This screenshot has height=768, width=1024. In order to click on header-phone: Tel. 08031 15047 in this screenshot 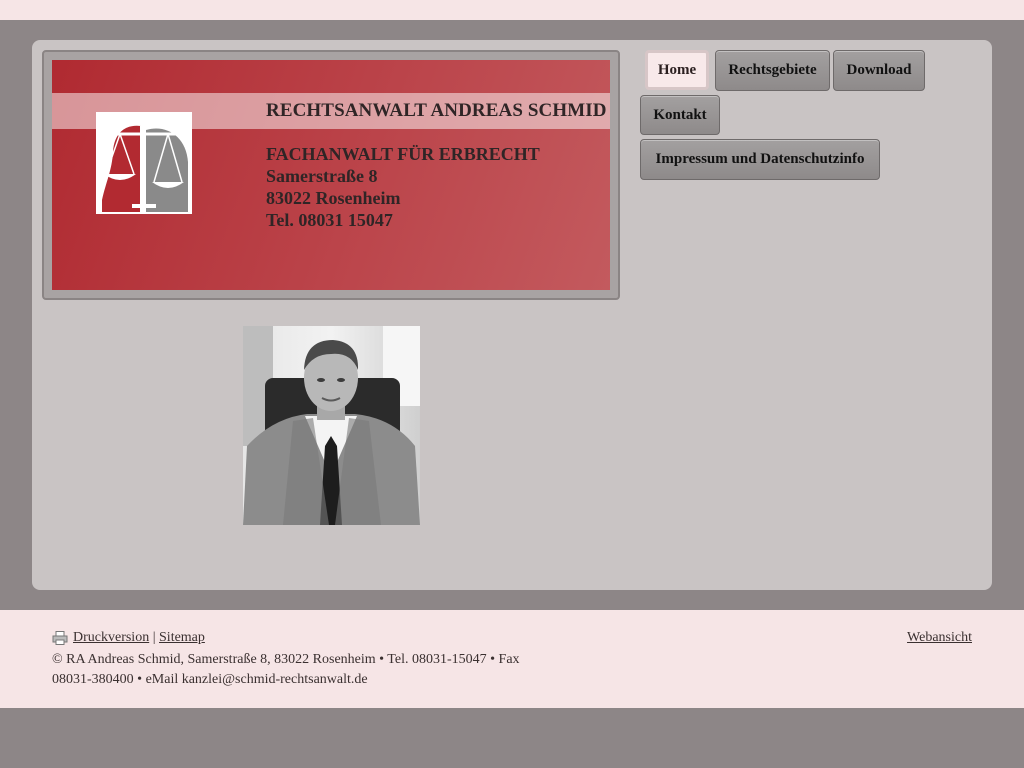, I will do `click(329, 220)`.